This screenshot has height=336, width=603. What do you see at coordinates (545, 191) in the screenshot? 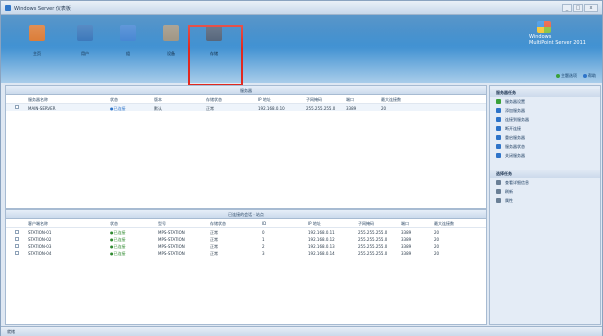
I see `task-refresh: 刷新` at bounding box center [545, 191].